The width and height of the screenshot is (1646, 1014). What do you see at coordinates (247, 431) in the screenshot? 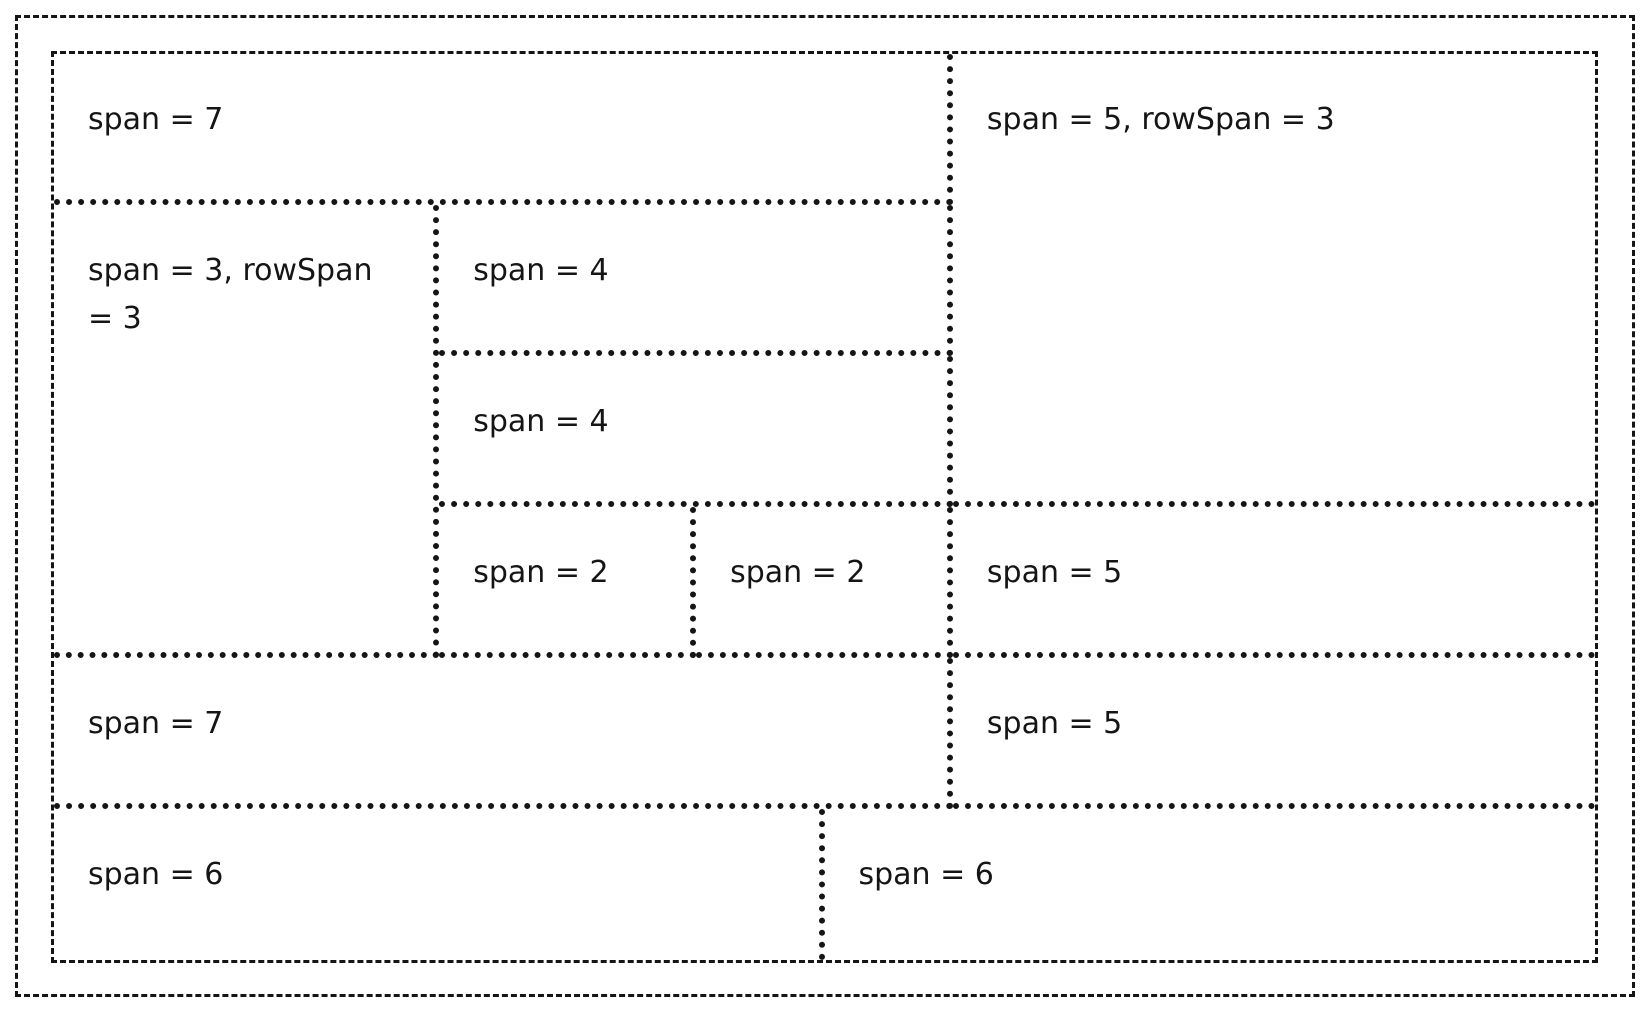
I see `grid-item-span-3-rowspan-3: span = 3, rowSpan = 3` at bounding box center [247, 431].